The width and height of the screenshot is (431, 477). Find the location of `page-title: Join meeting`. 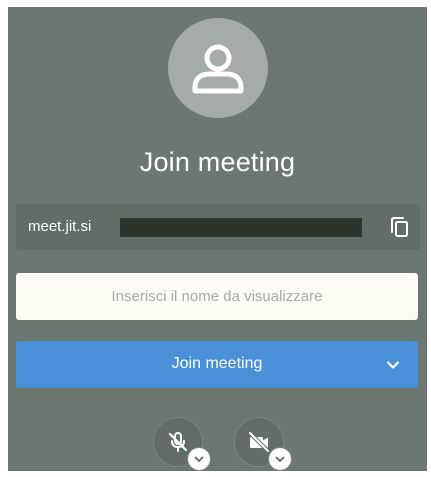

page-title: Join meeting is located at coordinates (217, 162).